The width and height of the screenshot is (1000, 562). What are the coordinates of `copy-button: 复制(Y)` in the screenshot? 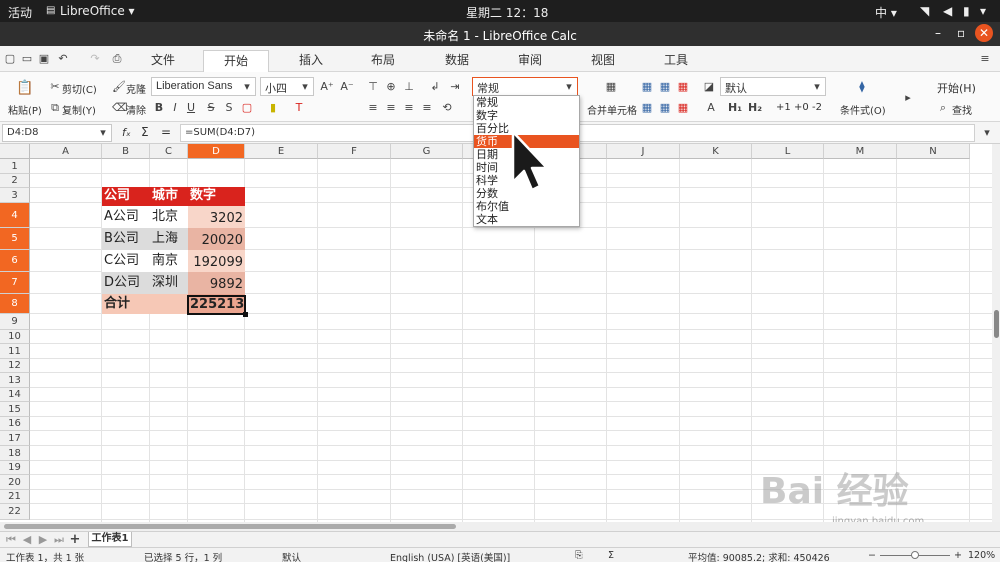 It's located at (79, 109).